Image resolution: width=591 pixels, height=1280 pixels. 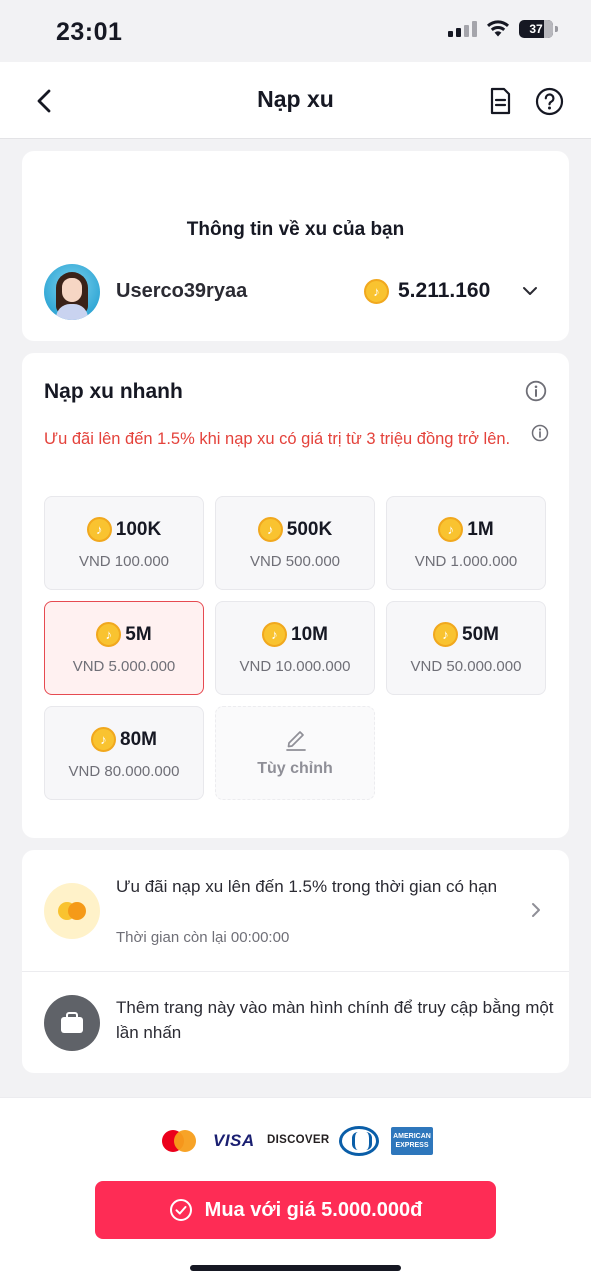 What do you see at coordinates (462, 29) in the screenshot?
I see `signal-icon` at bounding box center [462, 29].